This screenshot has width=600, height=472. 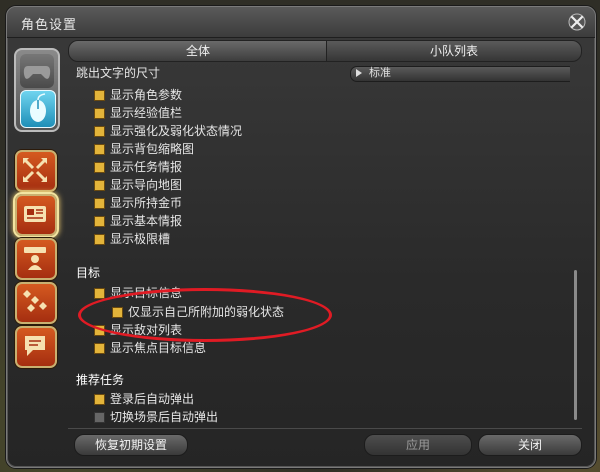 What do you see at coordinates (460, 74) in the screenshot?
I see `popup-text-size-dropdown: 标准` at bounding box center [460, 74].